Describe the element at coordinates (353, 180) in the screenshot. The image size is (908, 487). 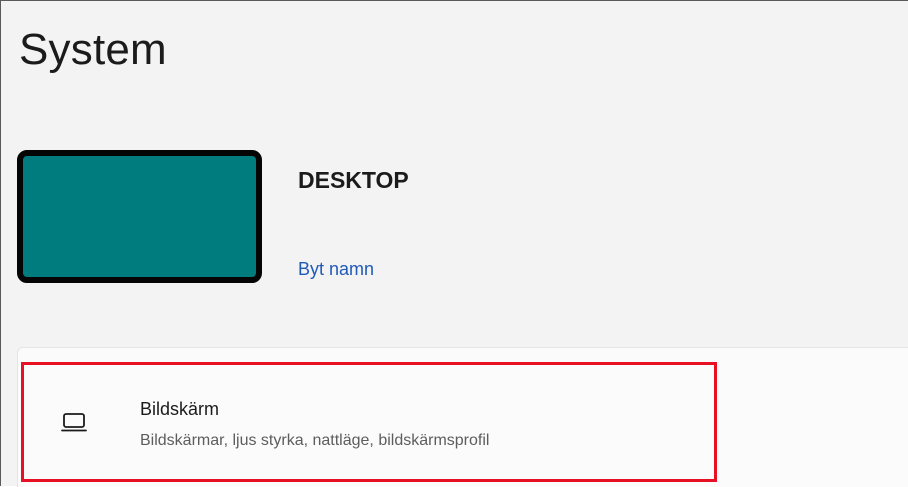
I see `device-name: DESKTOP` at that location.